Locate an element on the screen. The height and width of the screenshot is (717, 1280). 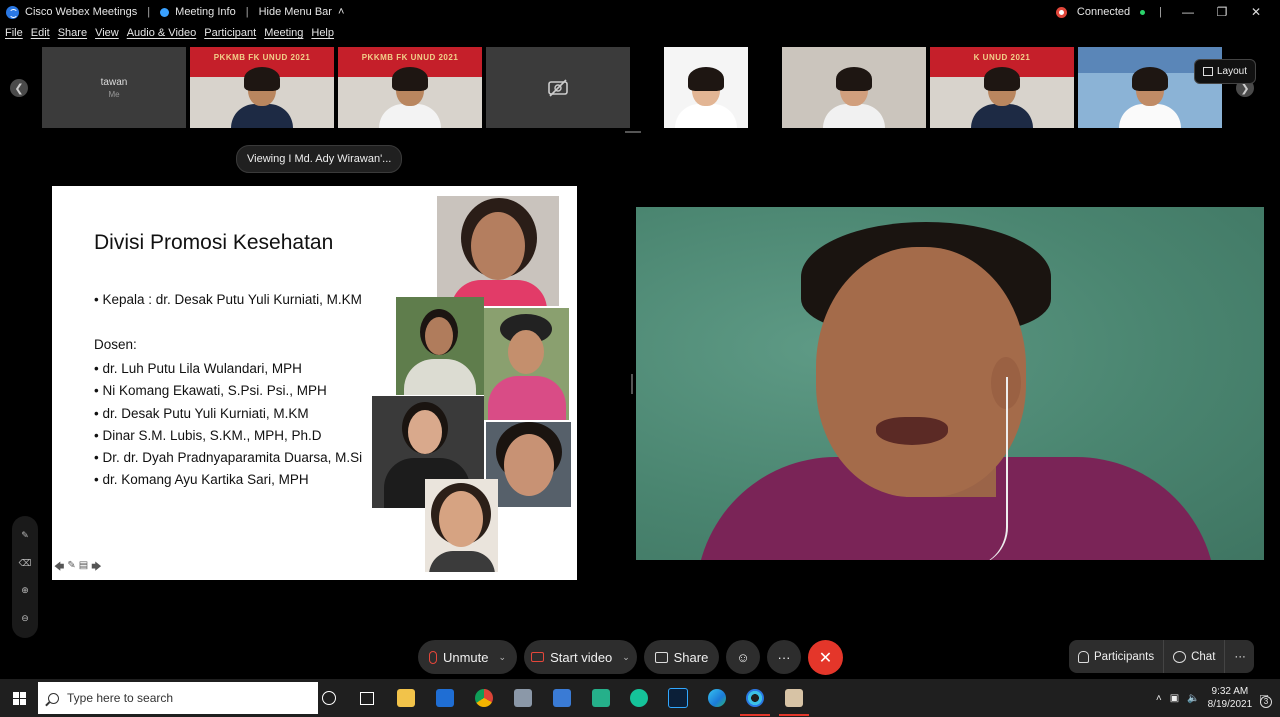
taskbar-app-snipping is located at coordinates (794, 699).